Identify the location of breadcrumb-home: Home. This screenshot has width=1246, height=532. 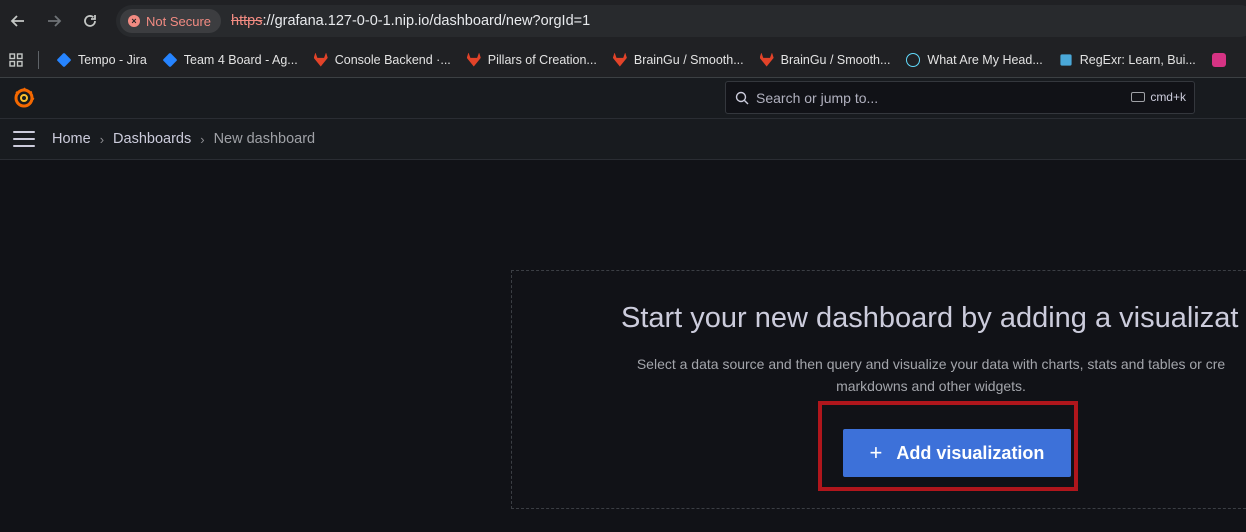
(71, 139).